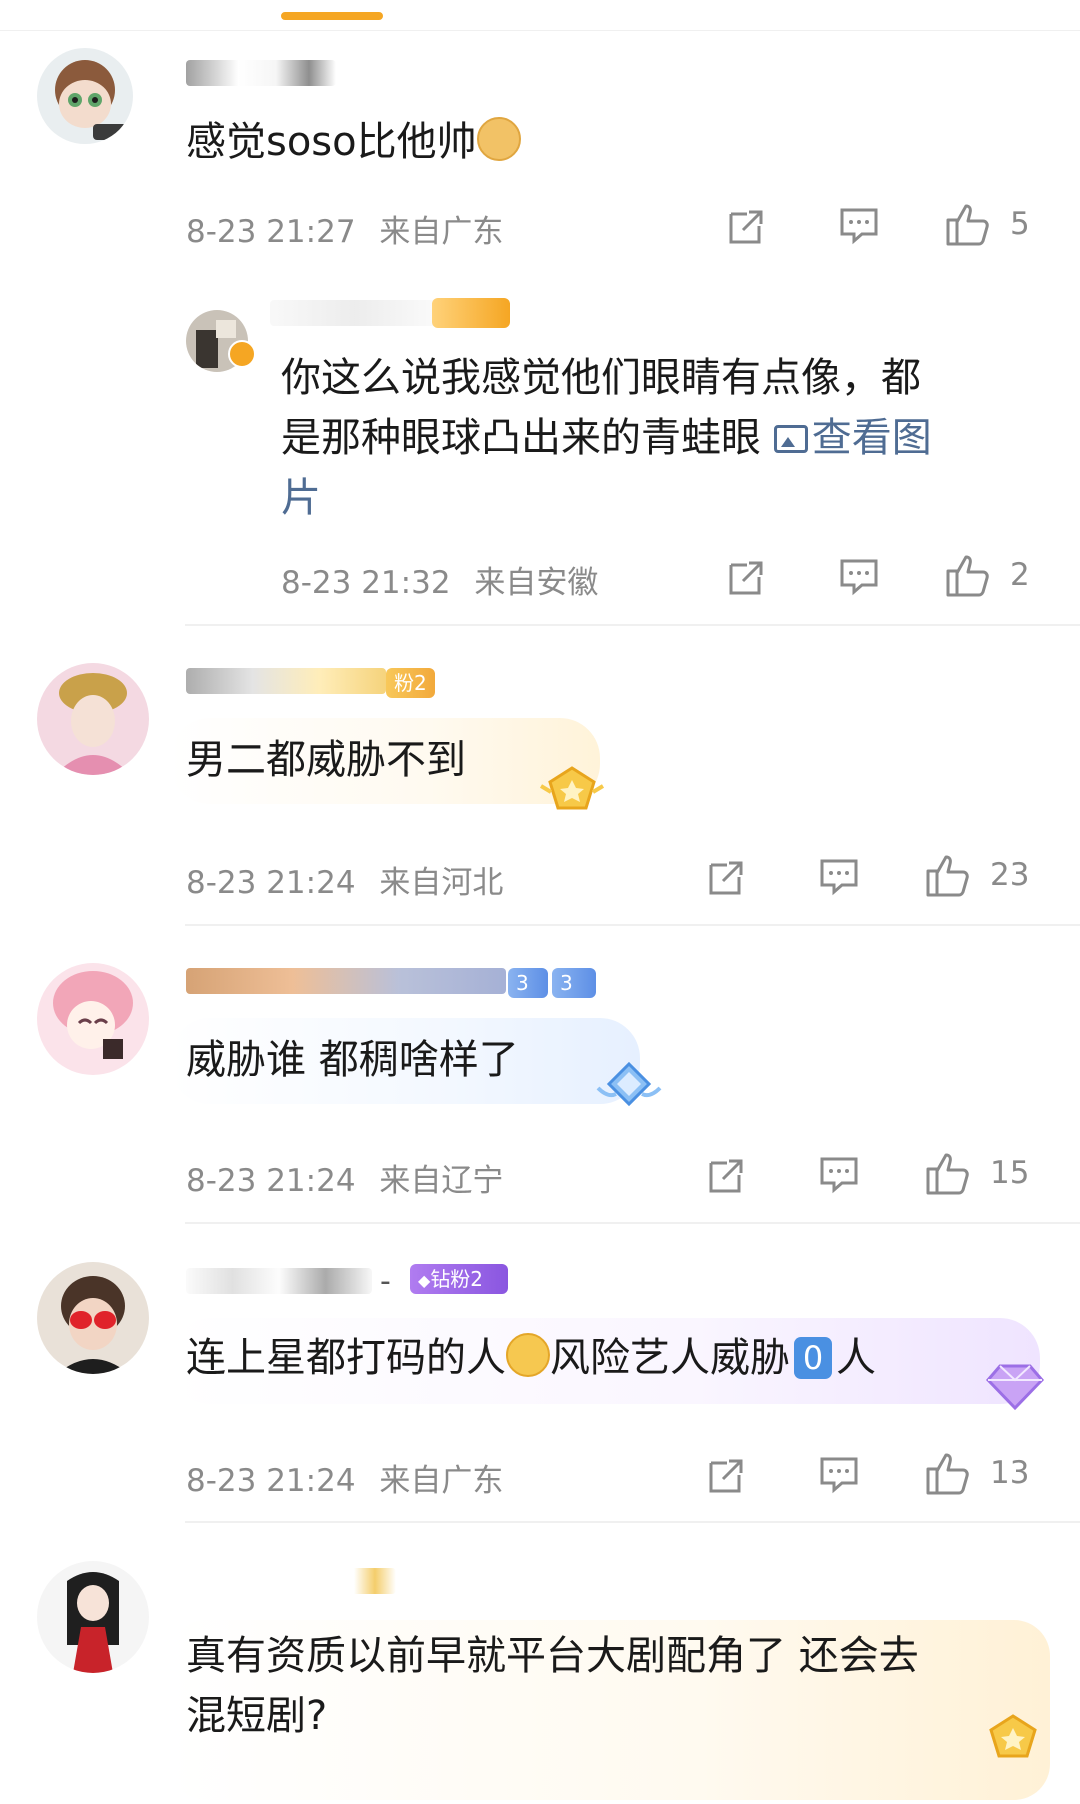 The height and width of the screenshot is (1804, 1080). Describe the element at coordinates (332, 16) in the screenshot. I see `active-tab-indicator` at that location.